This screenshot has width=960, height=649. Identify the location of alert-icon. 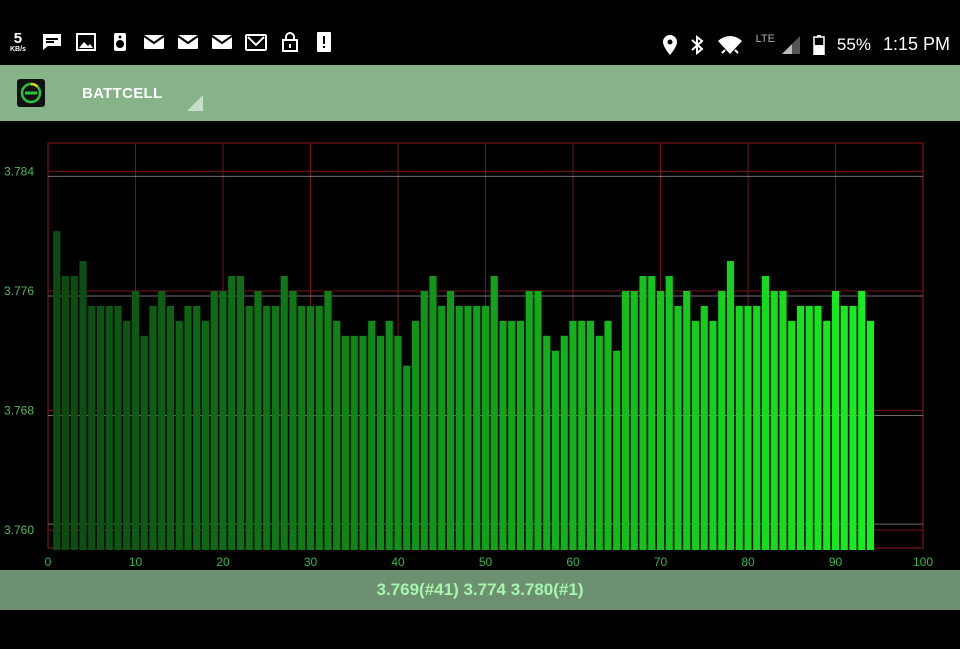
(323, 42).